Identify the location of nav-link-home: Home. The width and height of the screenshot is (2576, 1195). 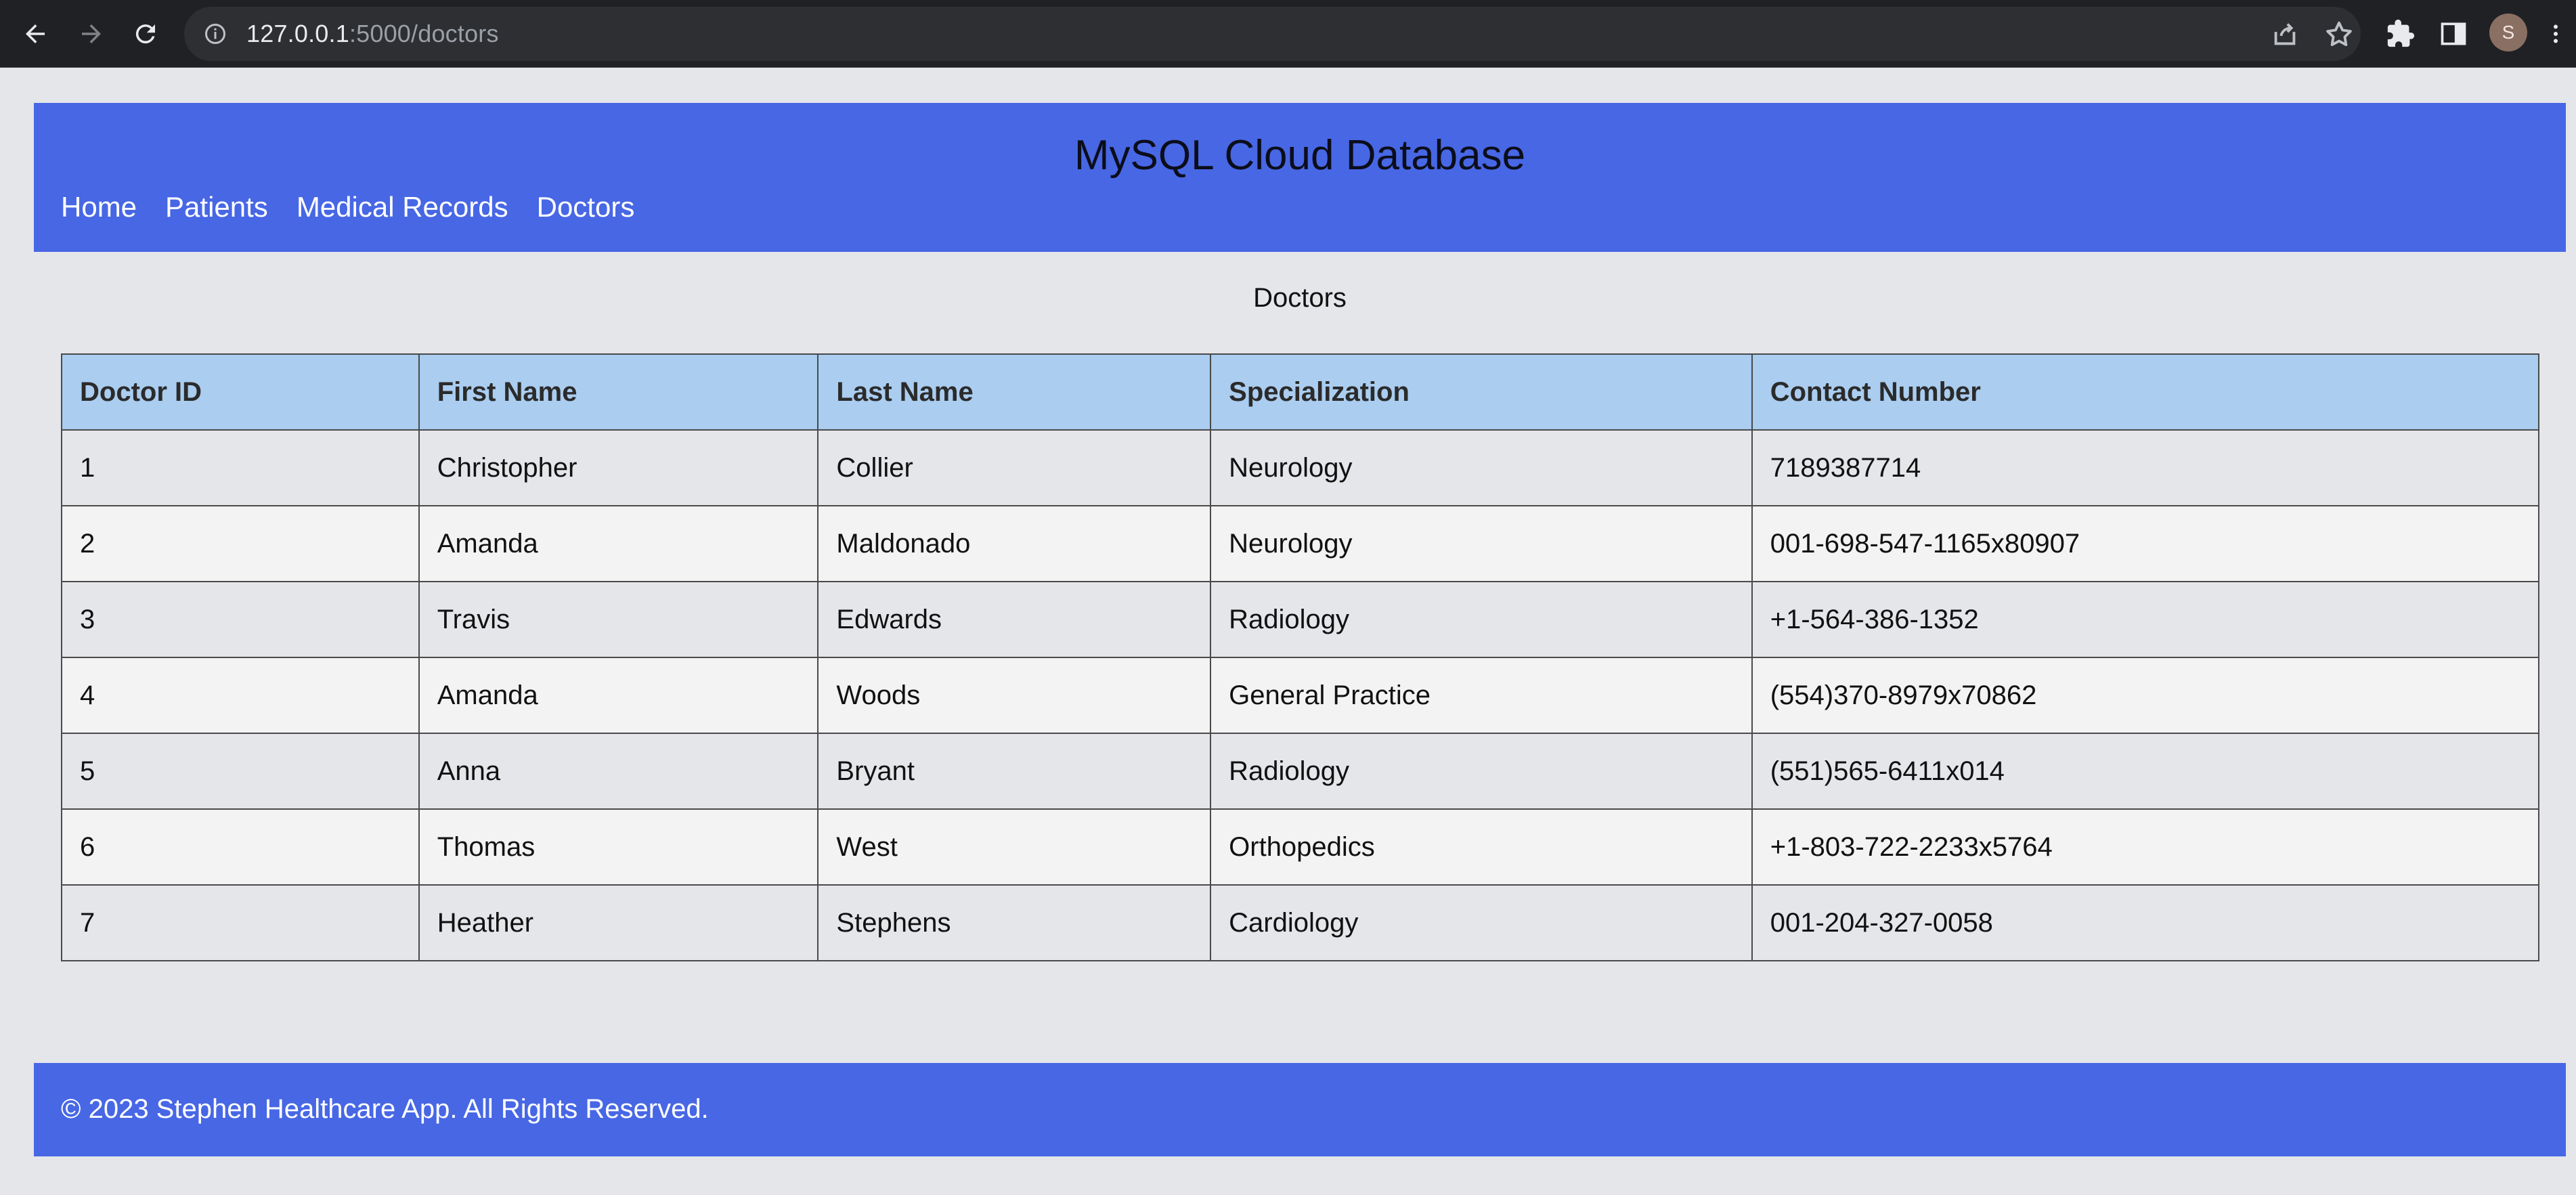
(99, 207).